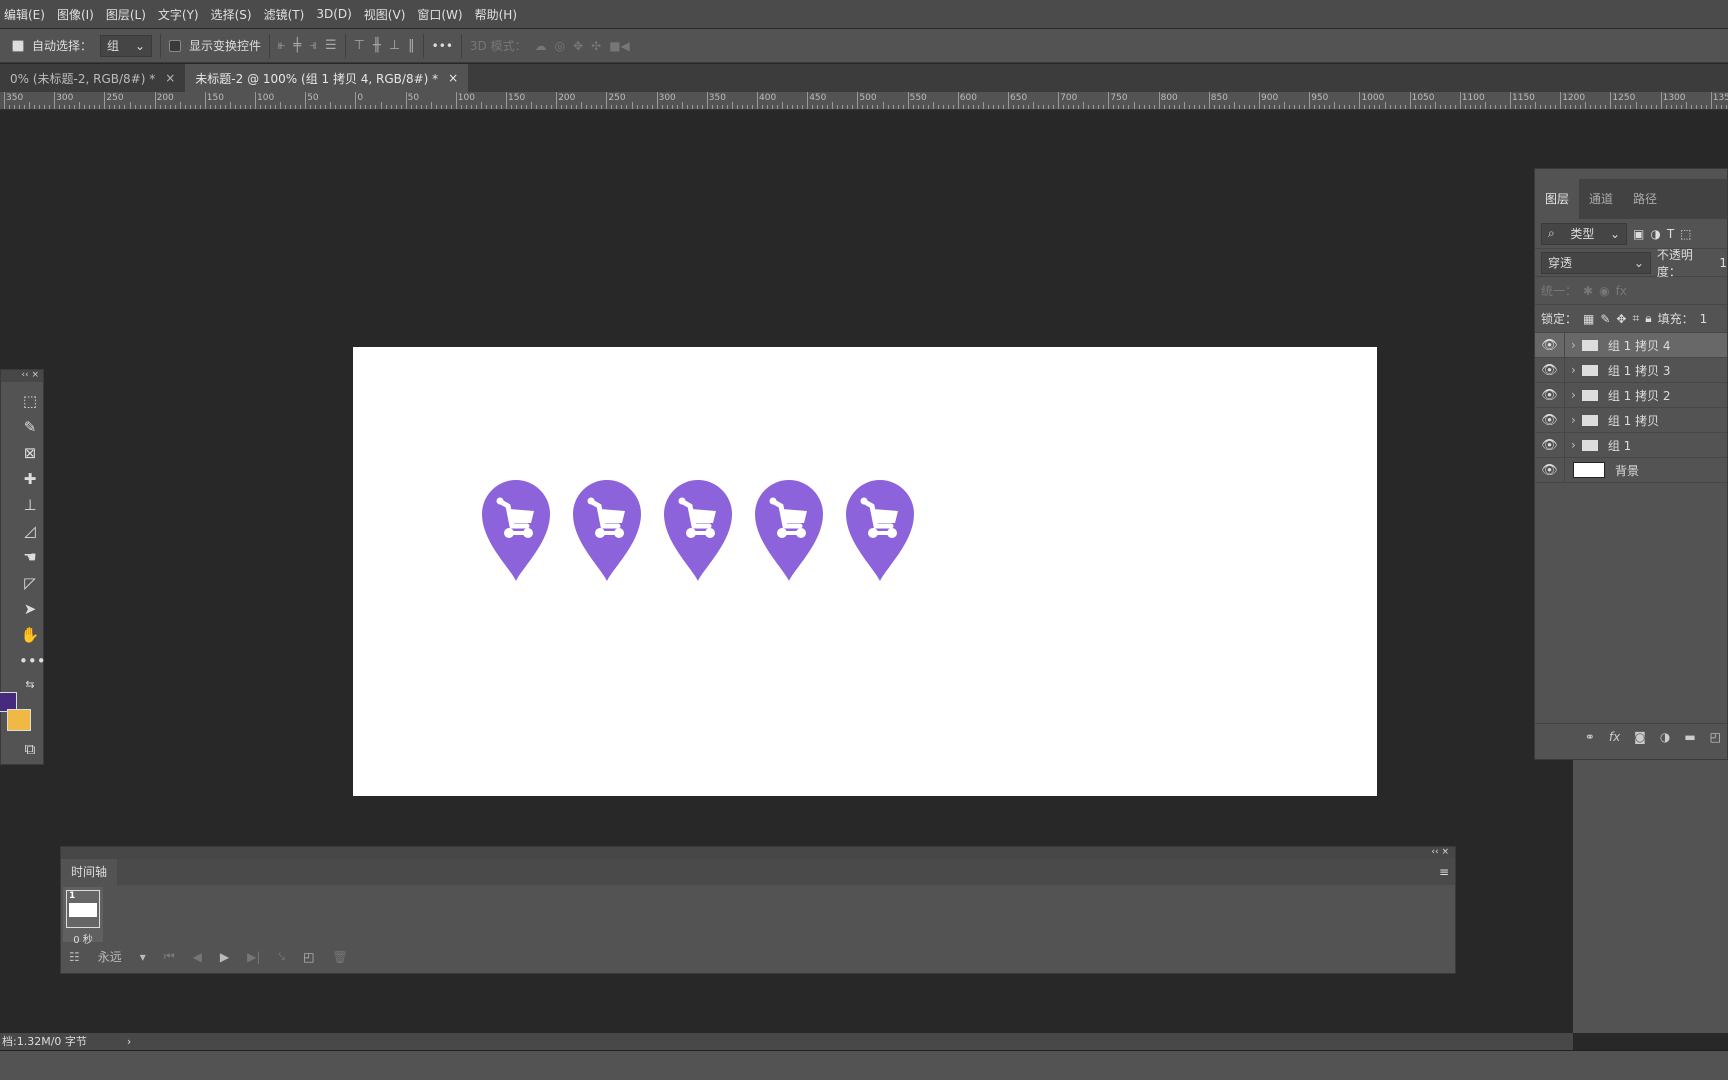  Describe the element at coordinates (92, 78) in the screenshot. I see `tab-document-1: 0% (未标题-2, RGB/8#) * ×` at that location.